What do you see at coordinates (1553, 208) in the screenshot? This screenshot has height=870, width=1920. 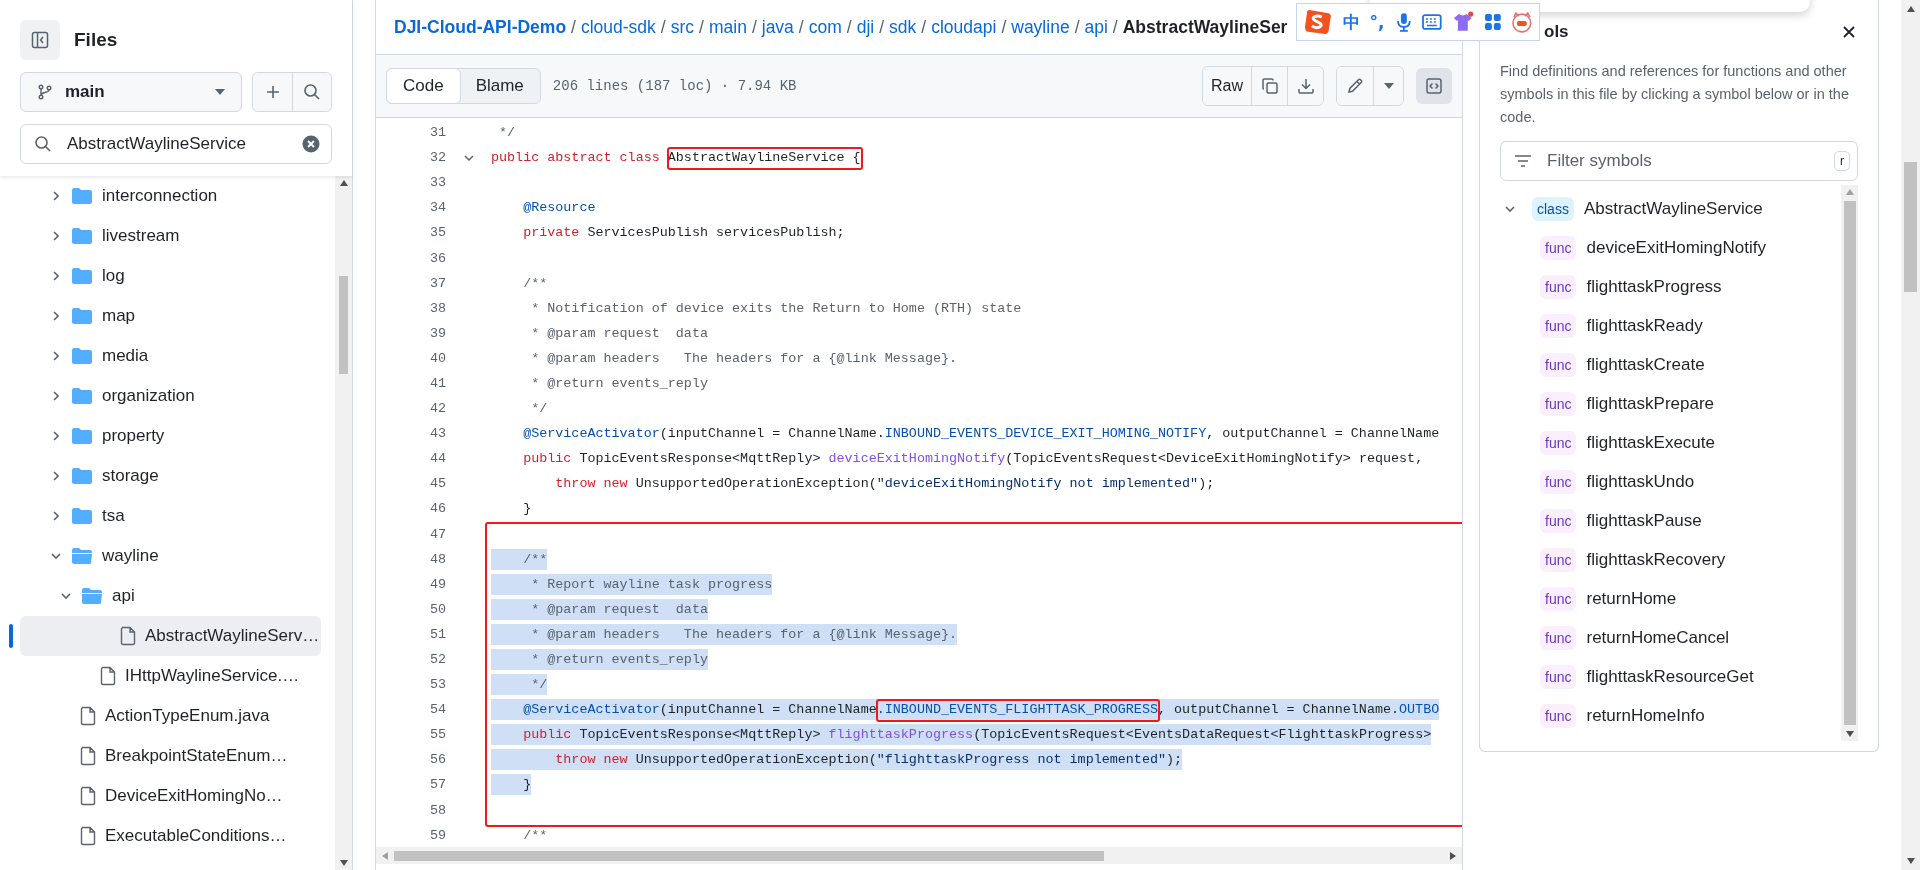 I see `symbol-type-label: class` at bounding box center [1553, 208].